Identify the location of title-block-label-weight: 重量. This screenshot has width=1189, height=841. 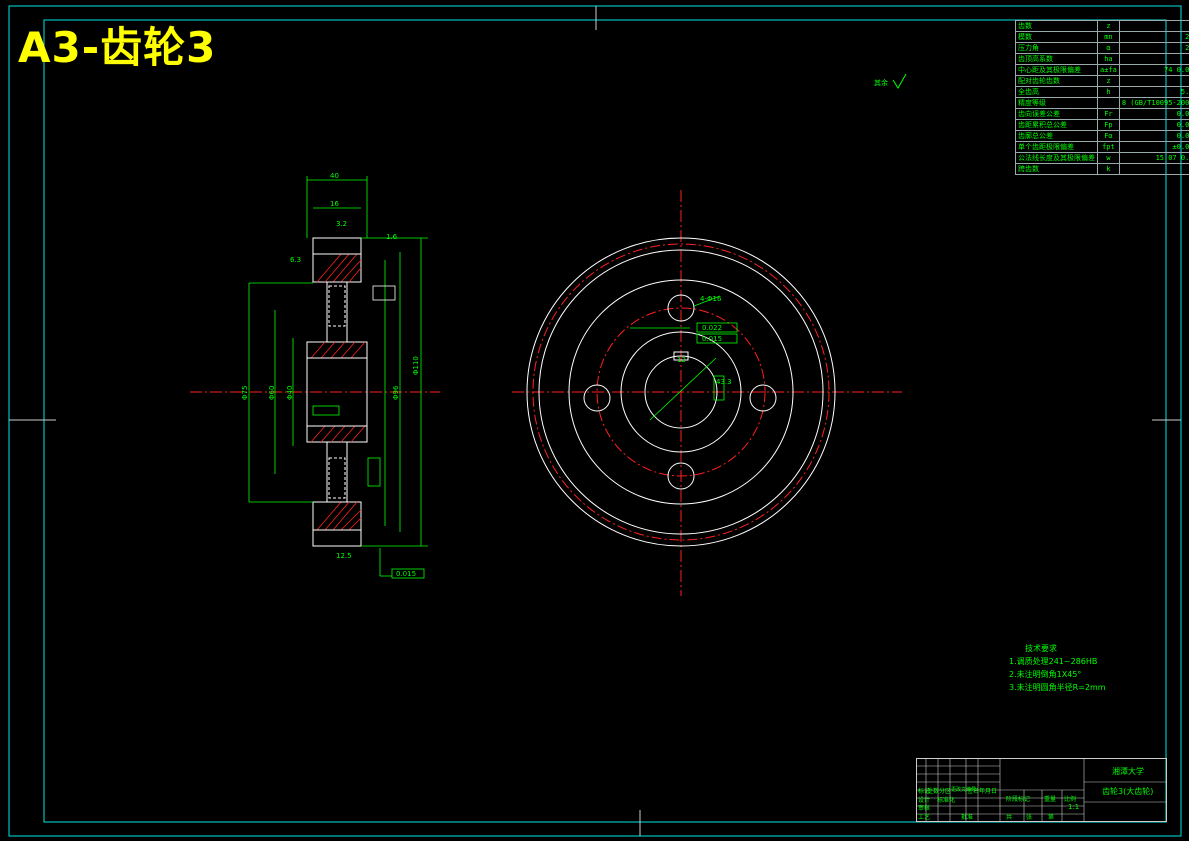
(1050, 799).